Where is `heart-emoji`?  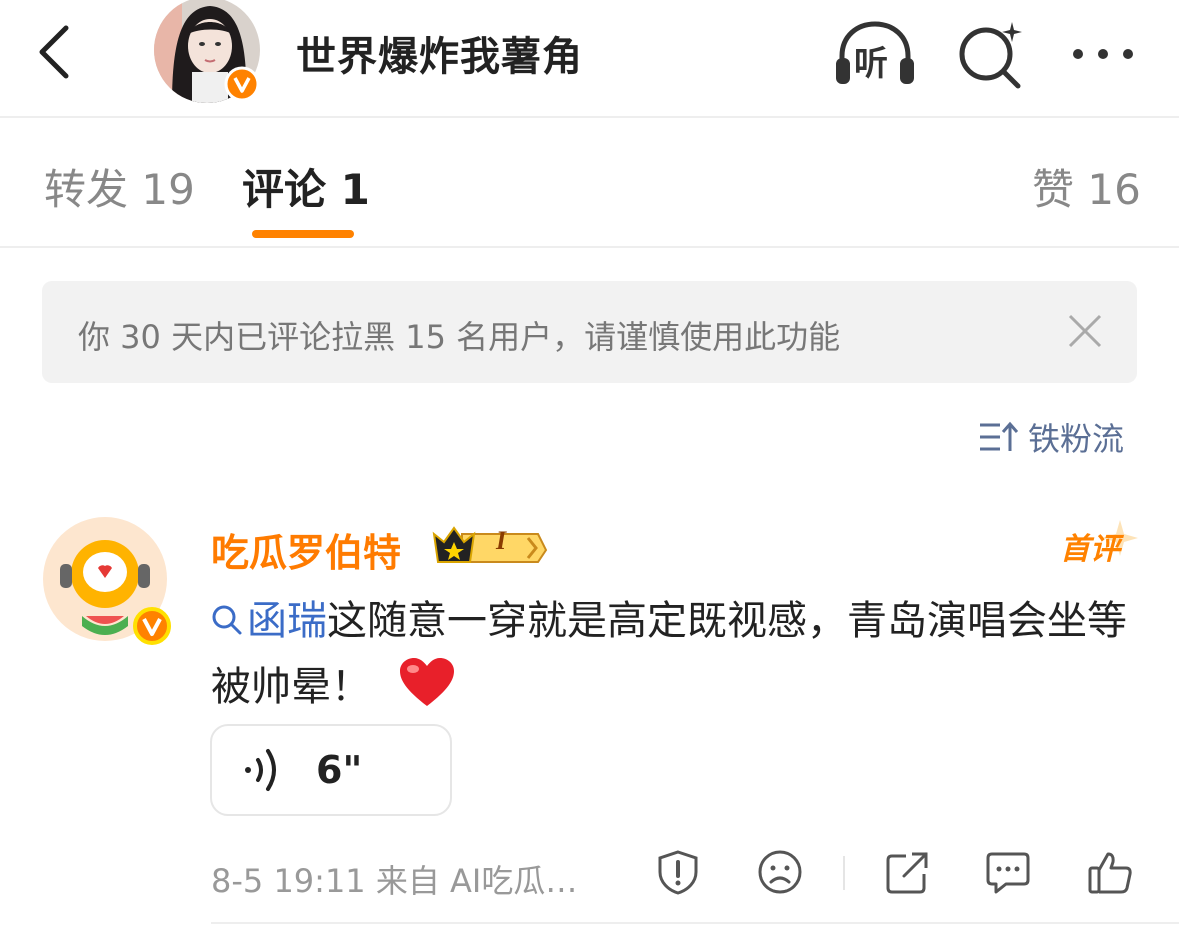 heart-emoji is located at coordinates (427, 692).